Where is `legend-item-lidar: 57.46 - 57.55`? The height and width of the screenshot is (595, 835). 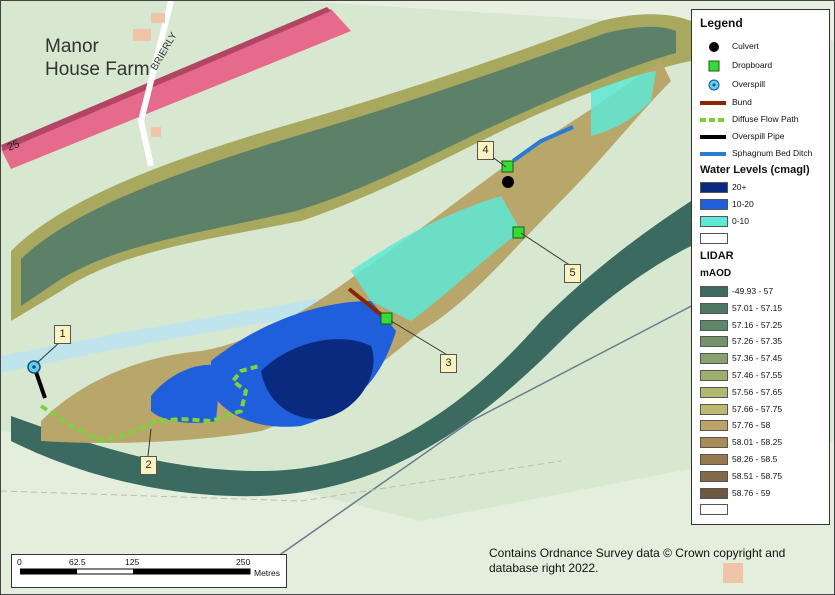 legend-item-lidar: 57.46 - 57.55 is located at coordinates (762, 376).